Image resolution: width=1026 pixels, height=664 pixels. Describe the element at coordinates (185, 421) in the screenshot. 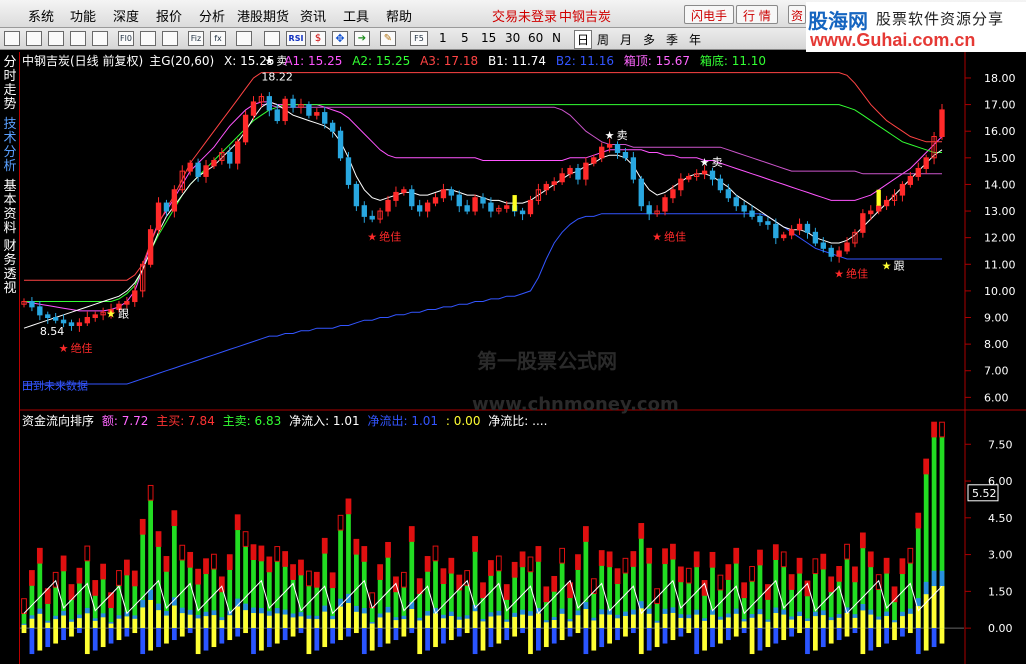

I see `flow-main-buy: 主买: 7.84` at that location.